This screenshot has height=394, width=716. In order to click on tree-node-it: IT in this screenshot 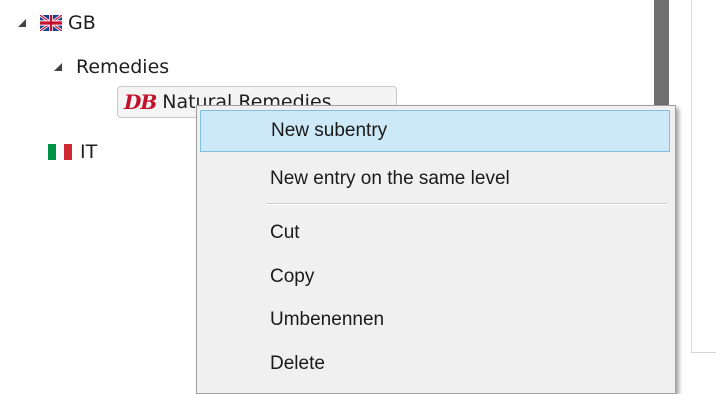, I will do `click(72, 152)`.